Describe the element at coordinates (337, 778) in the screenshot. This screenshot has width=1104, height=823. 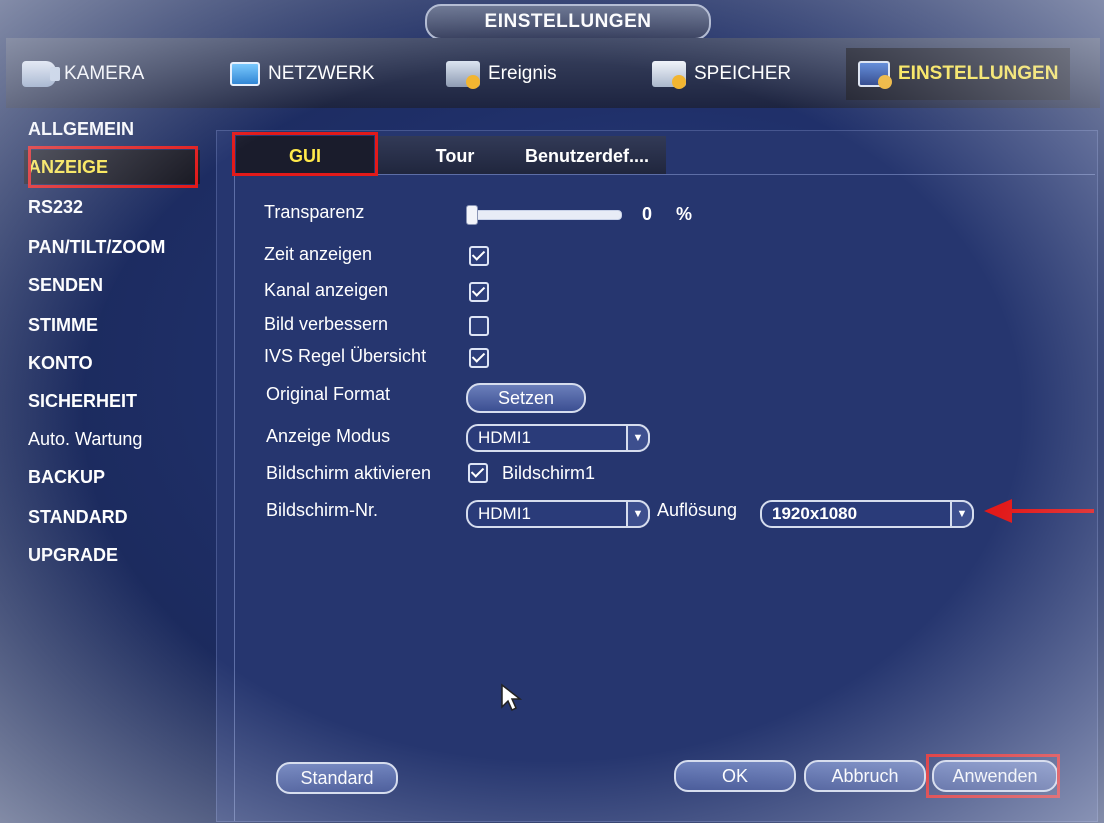
I see `standard-button: Standard` at that location.